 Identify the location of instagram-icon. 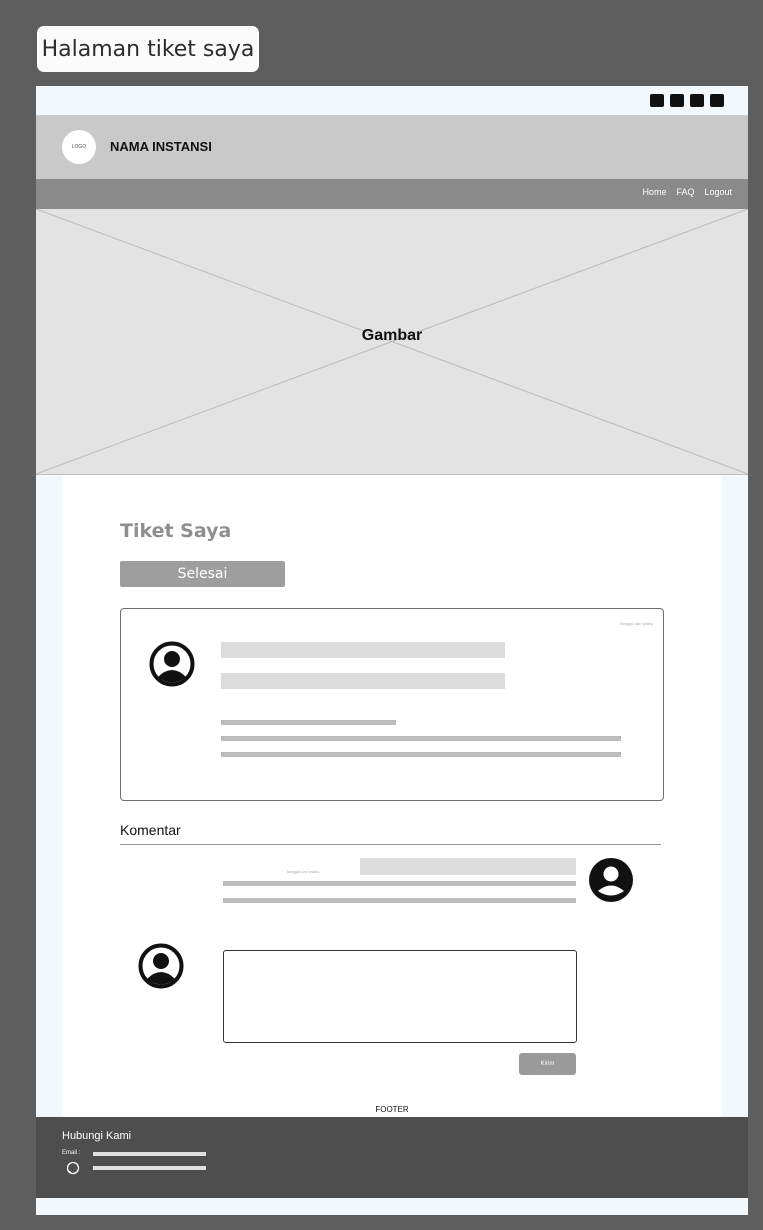
(697, 100).